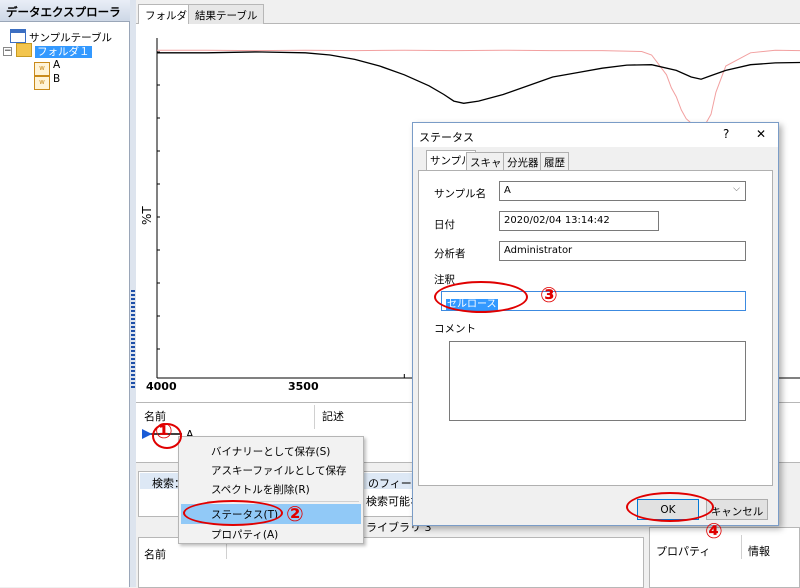 The height and width of the screenshot is (588, 800). Describe the element at coordinates (726, 134) in the screenshot. I see `help-button: ?` at that location.